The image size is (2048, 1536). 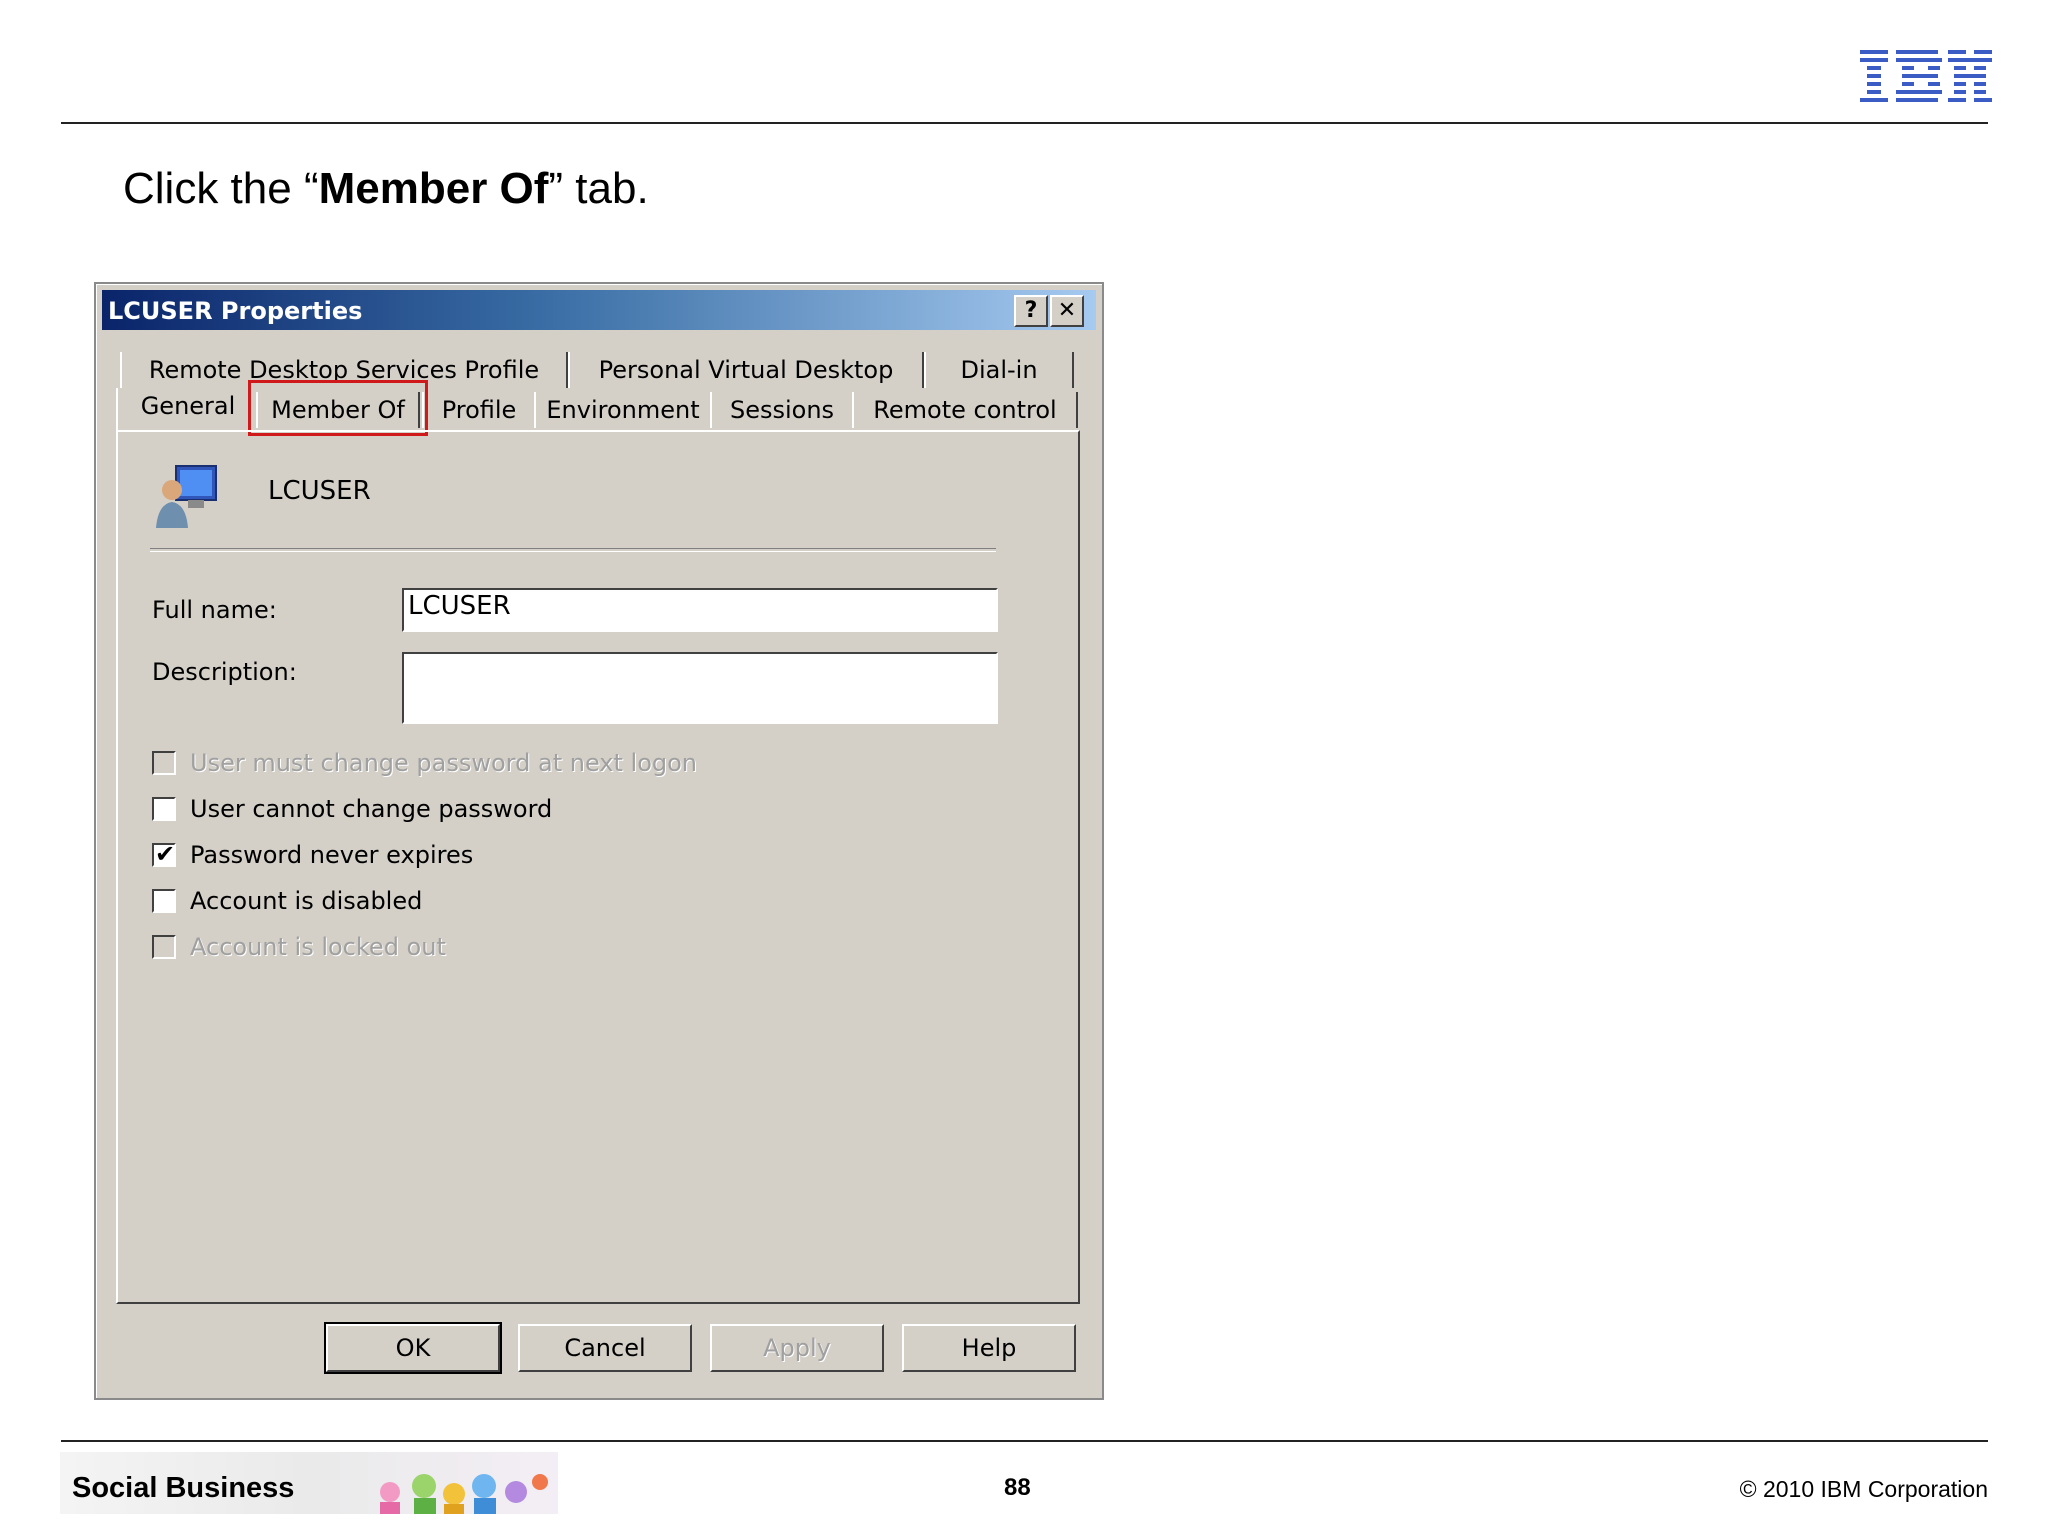 I want to click on instruction-highlight: Member Of, so click(x=433, y=188).